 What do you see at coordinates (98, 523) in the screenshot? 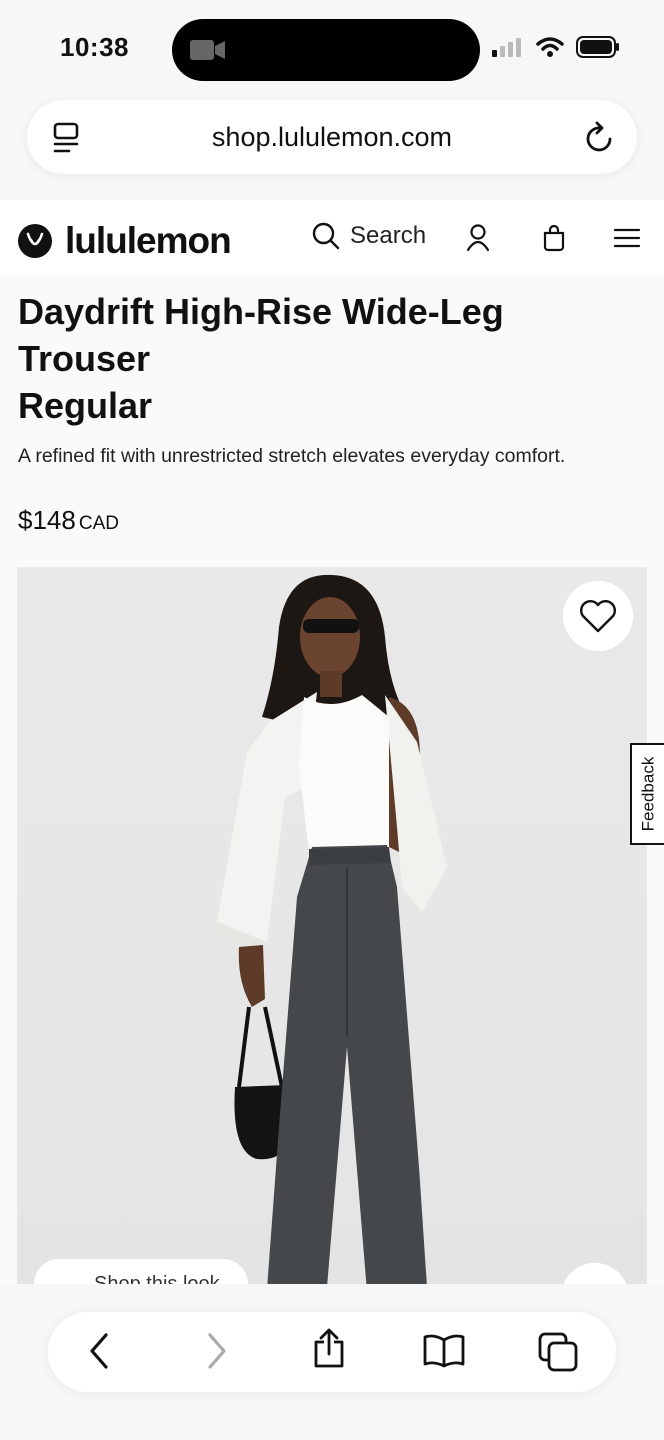
I see `price-currency: CAD` at bounding box center [98, 523].